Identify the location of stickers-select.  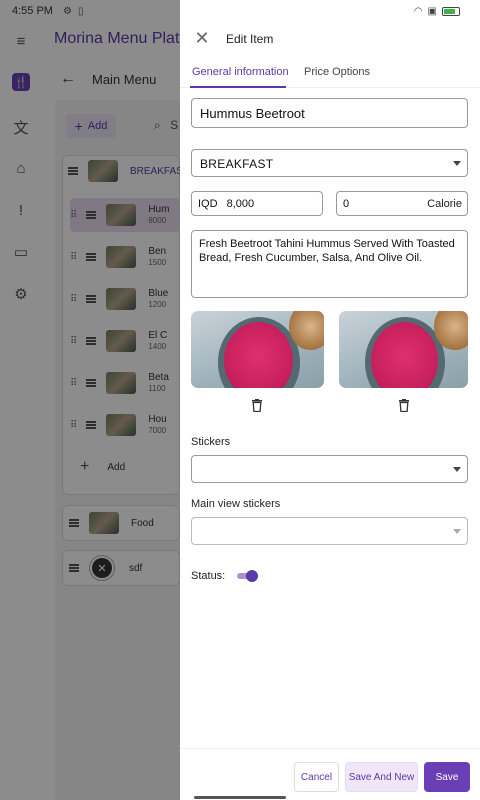
(329, 469).